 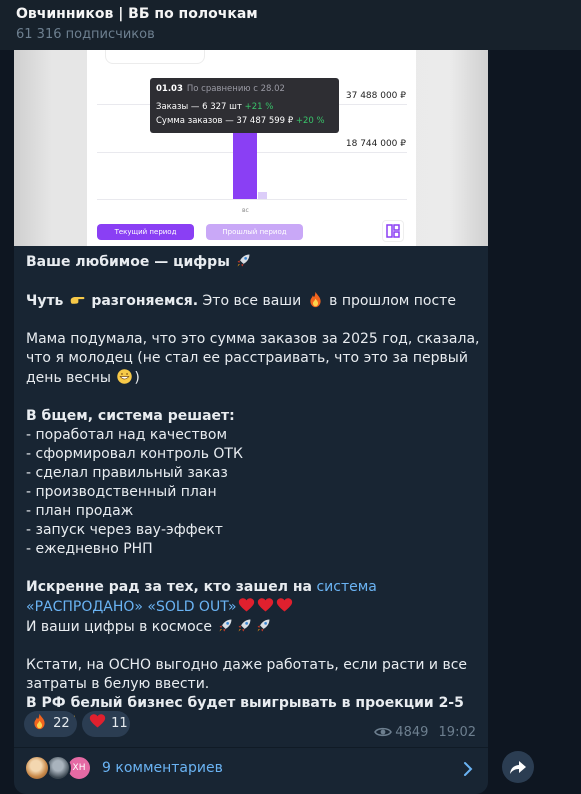 I want to click on system-heading: В бщем, система решает:, so click(x=130, y=416).